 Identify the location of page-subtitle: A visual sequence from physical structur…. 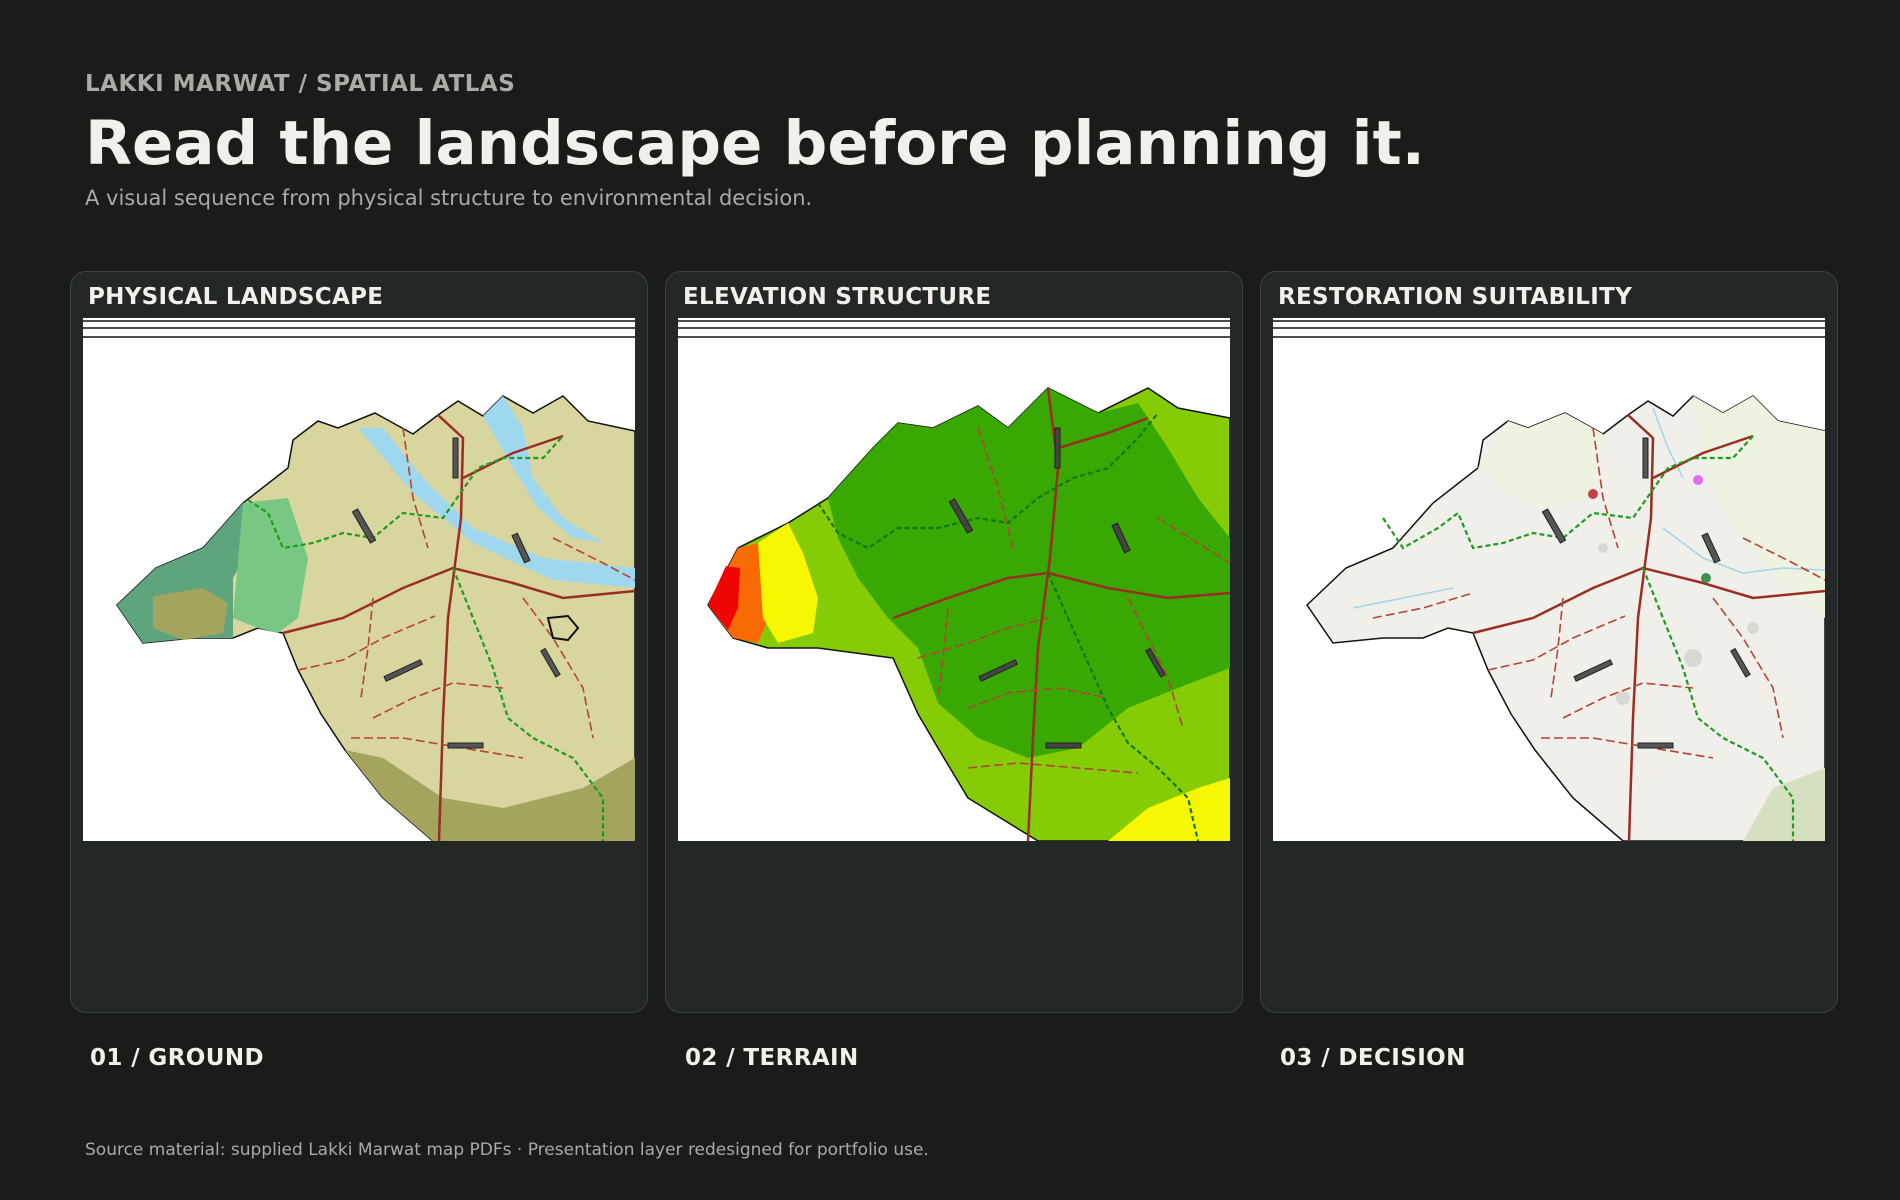
(449, 198).